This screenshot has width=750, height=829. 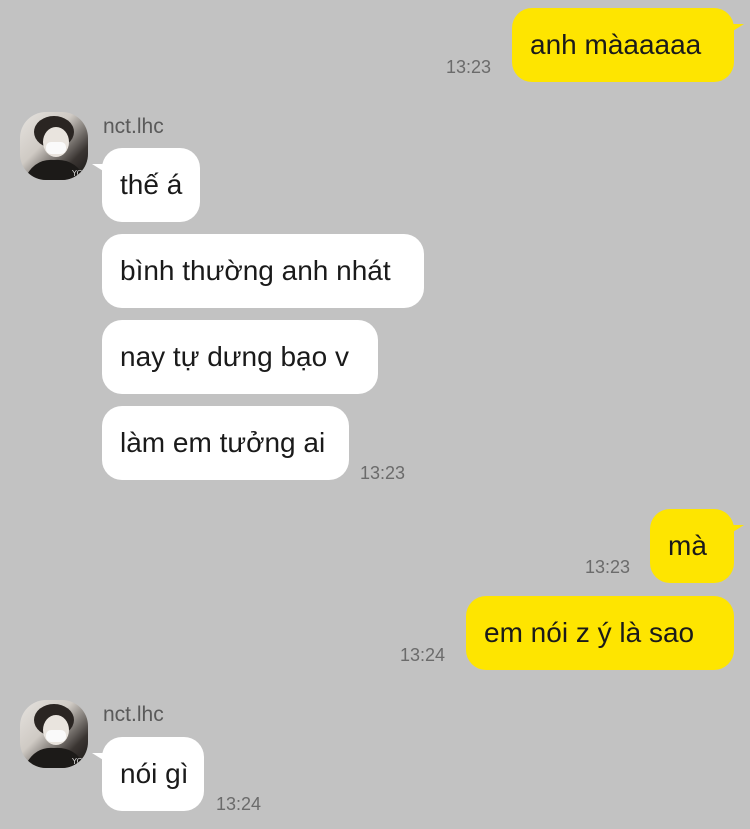 I want to click on message-text: bình thường anh nhát, so click(x=255, y=270).